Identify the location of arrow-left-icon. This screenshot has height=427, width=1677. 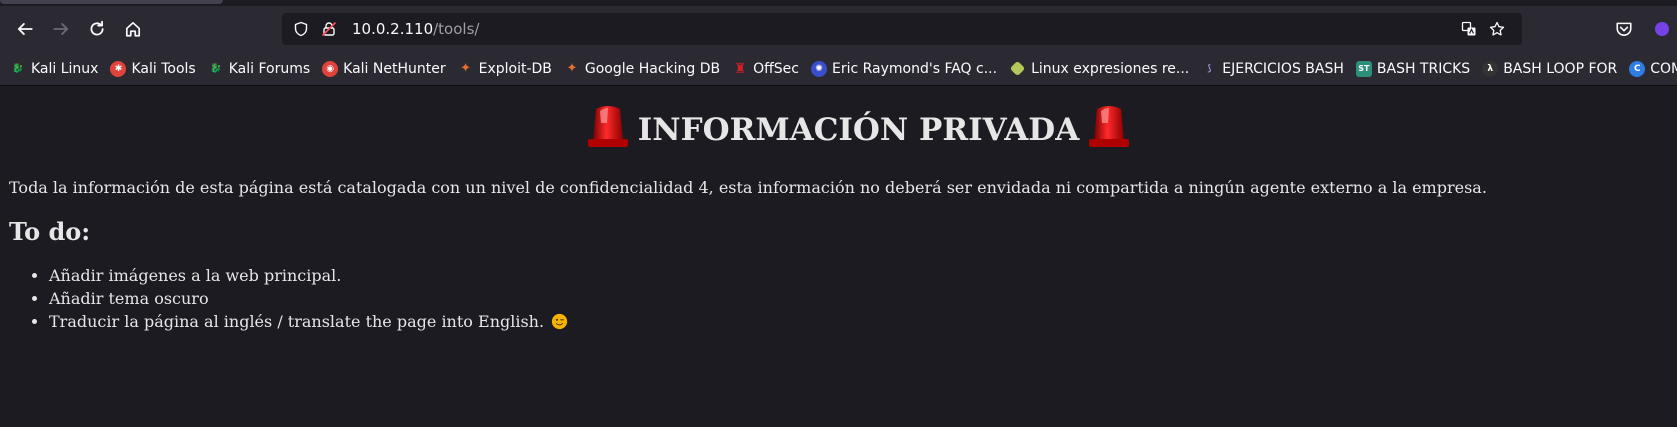
(25, 29).